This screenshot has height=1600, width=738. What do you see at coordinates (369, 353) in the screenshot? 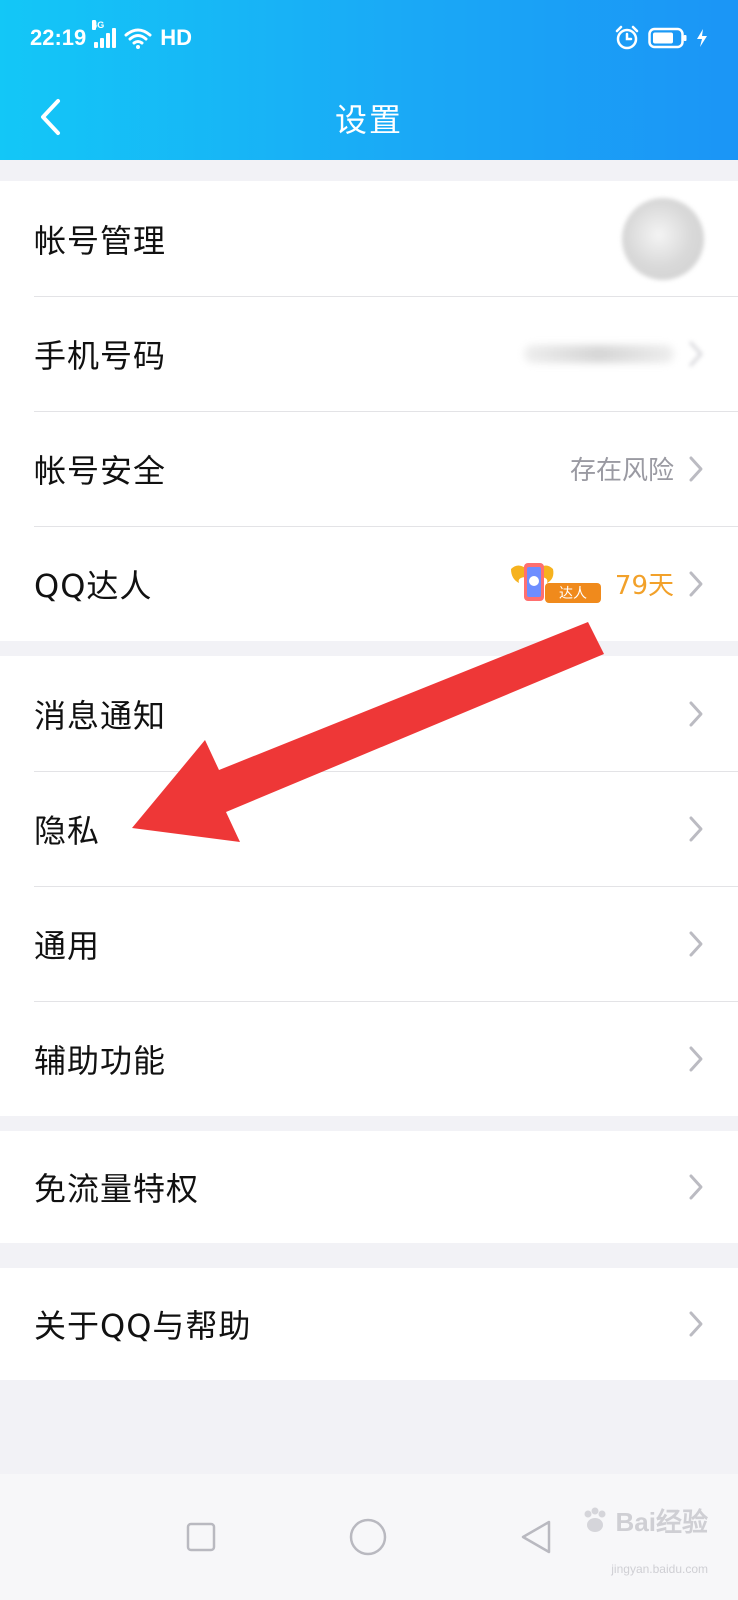
I see `row-phone-number: 手机号码` at bounding box center [369, 353].